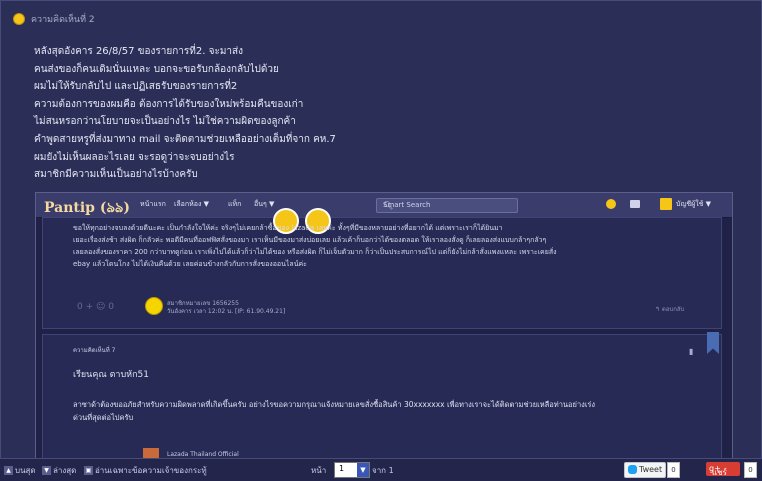 The image size is (762, 481). What do you see at coordinates (611, 204) in the screenshot?
I see `notification-icon` at bounding box center [611, 204].